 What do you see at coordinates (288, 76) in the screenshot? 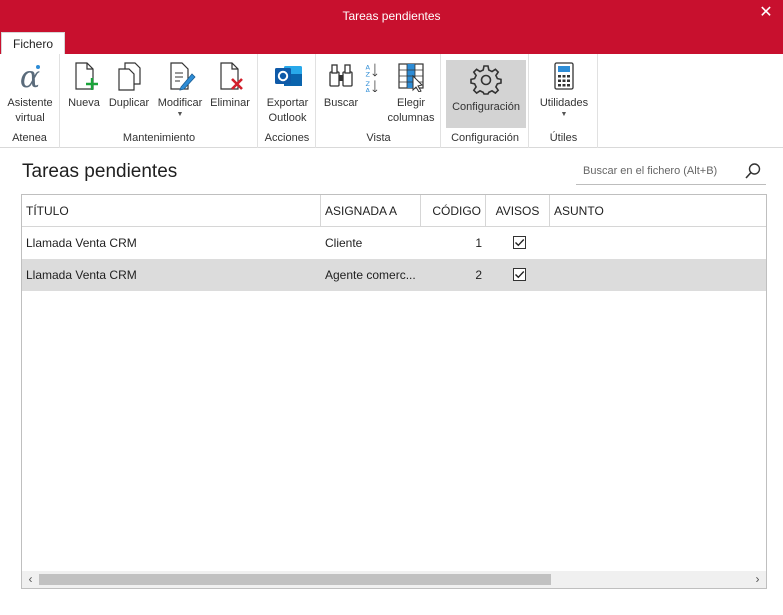
I see `outlook-icon` at bounding box center [288, 76].